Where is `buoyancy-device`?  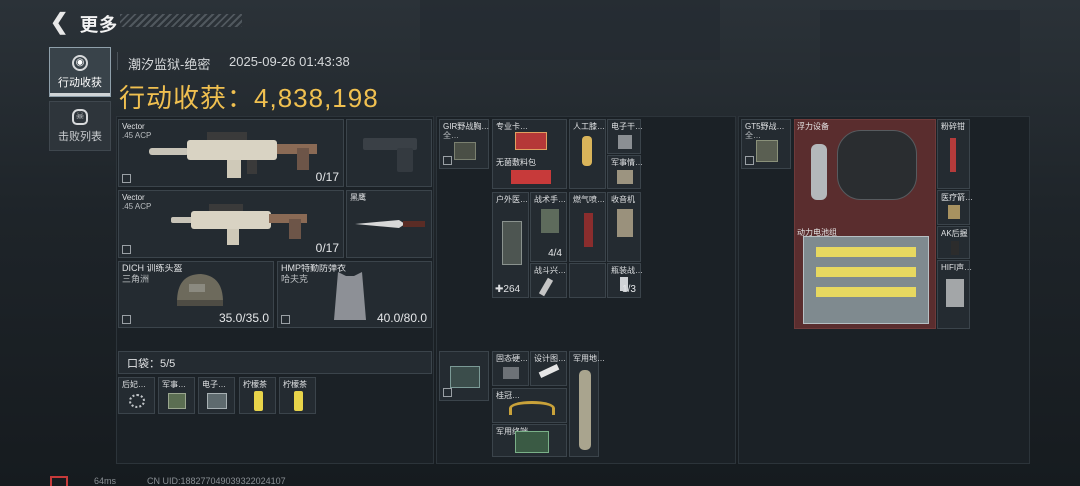 buoyancy-device is located at coordinates (867, 175).